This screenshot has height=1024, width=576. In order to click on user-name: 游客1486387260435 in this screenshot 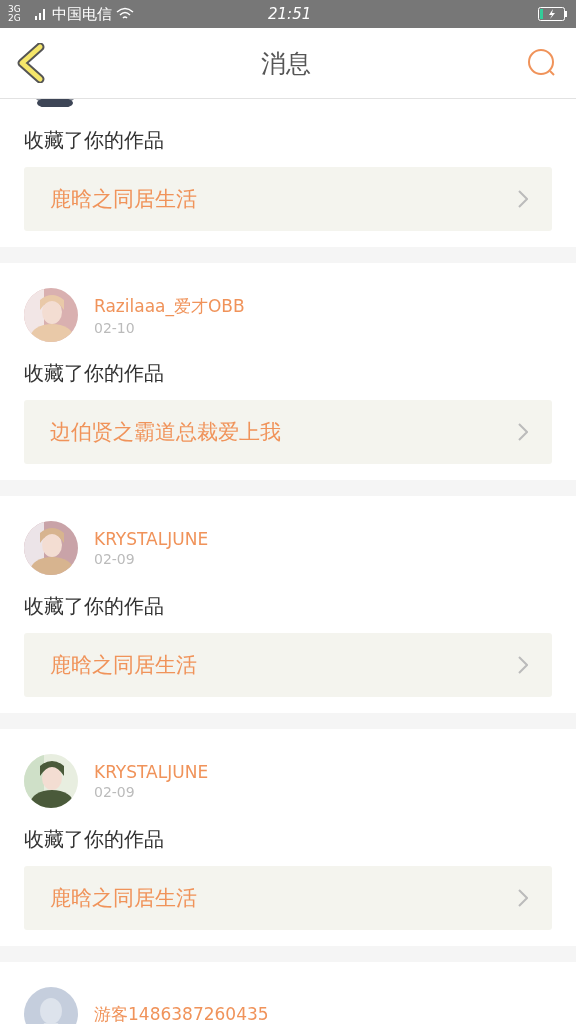, I will do `click(181, 1013)`.